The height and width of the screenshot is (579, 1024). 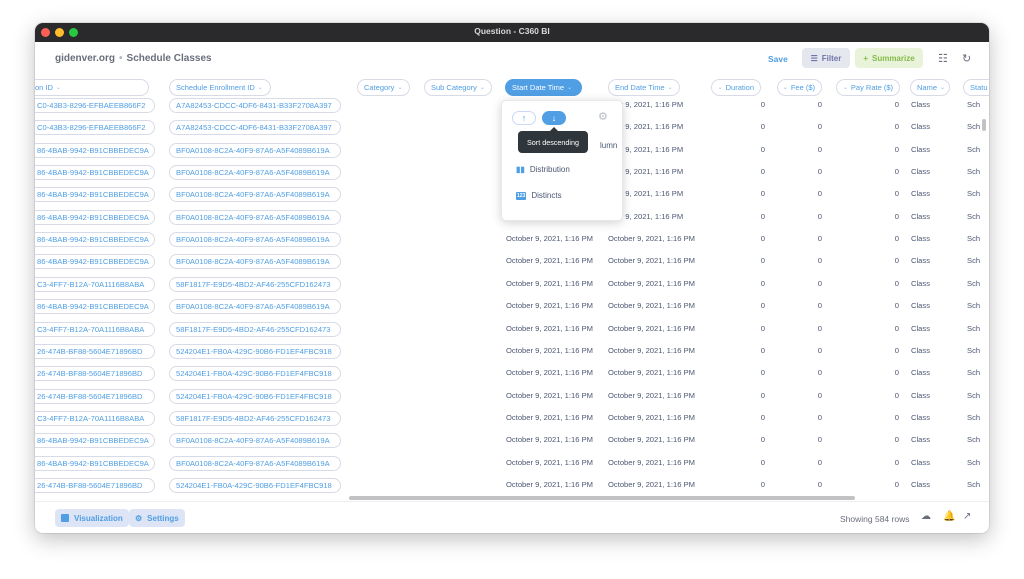 What do you see at coordinates (967, 516) in the screenshot?
I see `expand-icon: ↗` at bounding box center [967, 516].